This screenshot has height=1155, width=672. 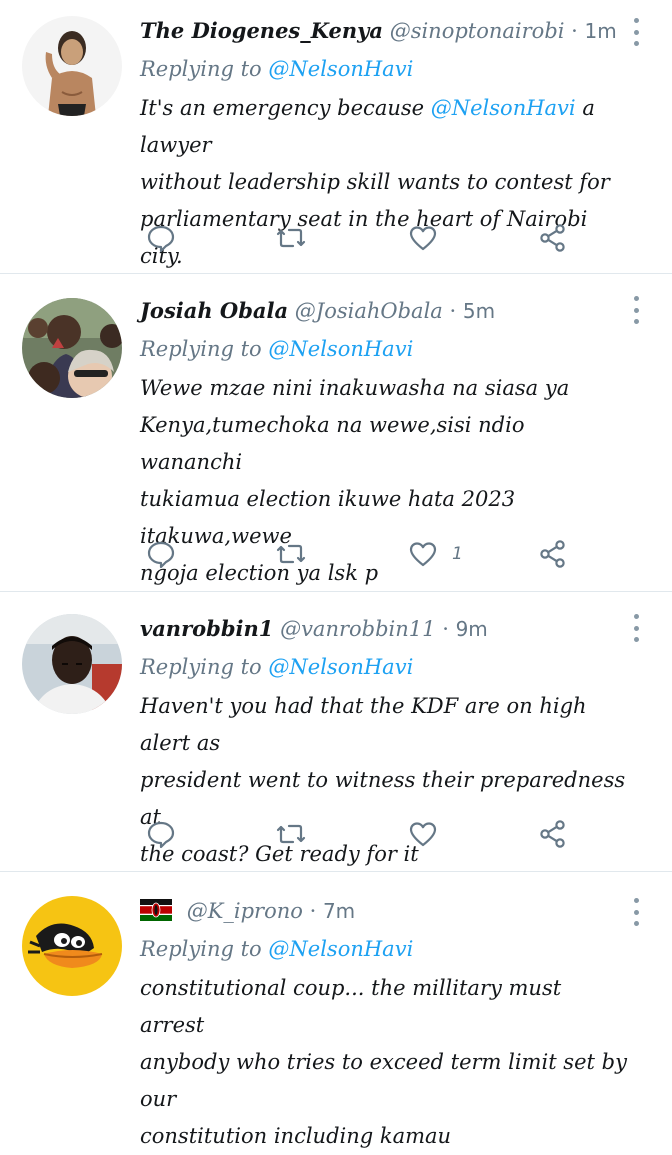 What do you see at coordinates (261, 30) in the screenshot?
I see `display-name: The Diogenes_Kenya` at bounding box center [261, 30].